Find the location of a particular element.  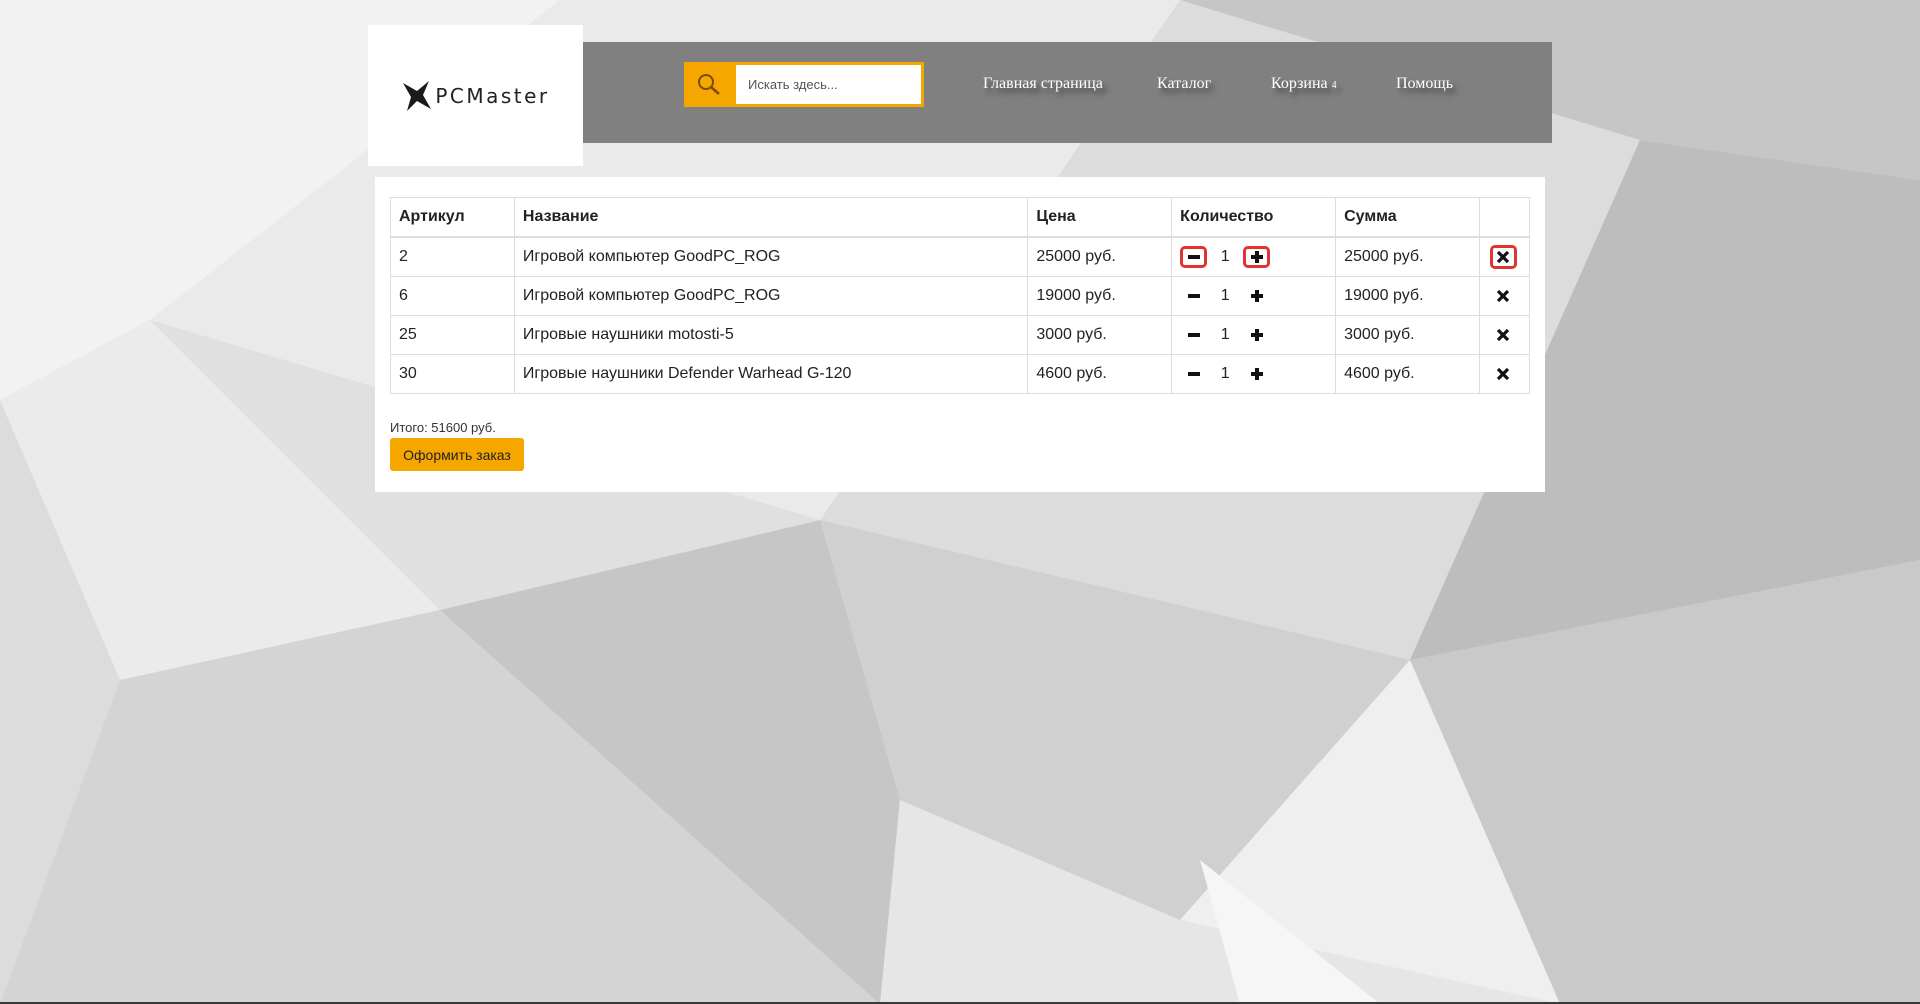

nav-catalog: Каталог is located at coordinates (1184, 84).